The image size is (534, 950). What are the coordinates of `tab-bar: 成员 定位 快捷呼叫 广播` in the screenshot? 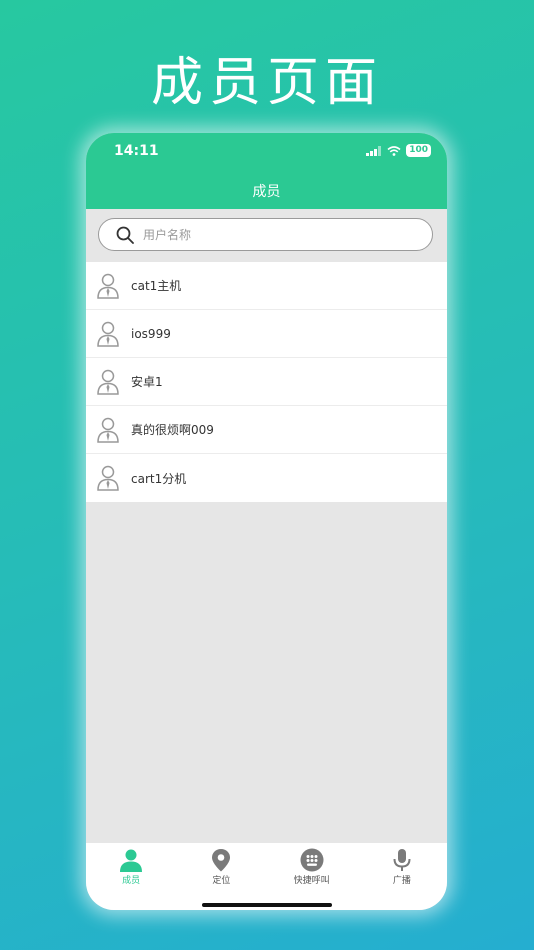 It's located at (266, 876).